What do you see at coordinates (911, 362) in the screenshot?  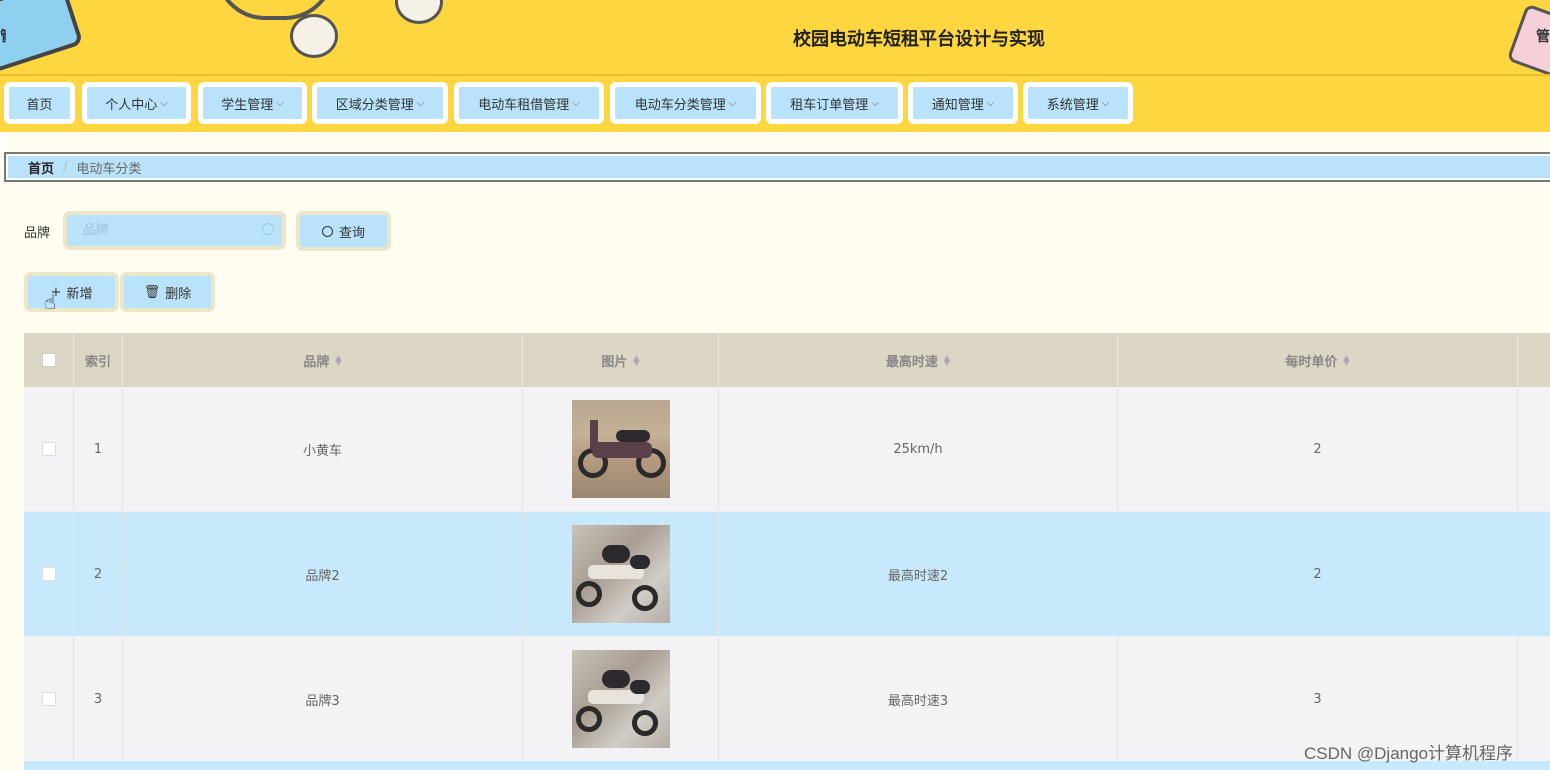 I see `column-header-label: 最高时速` at bounding box center [911, 362].